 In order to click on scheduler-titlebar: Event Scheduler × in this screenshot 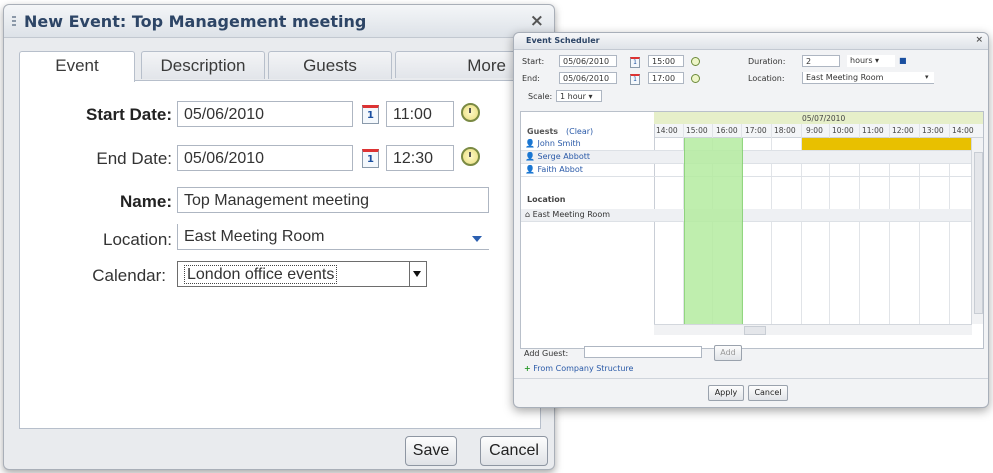, I will do `click(751, 41)`.